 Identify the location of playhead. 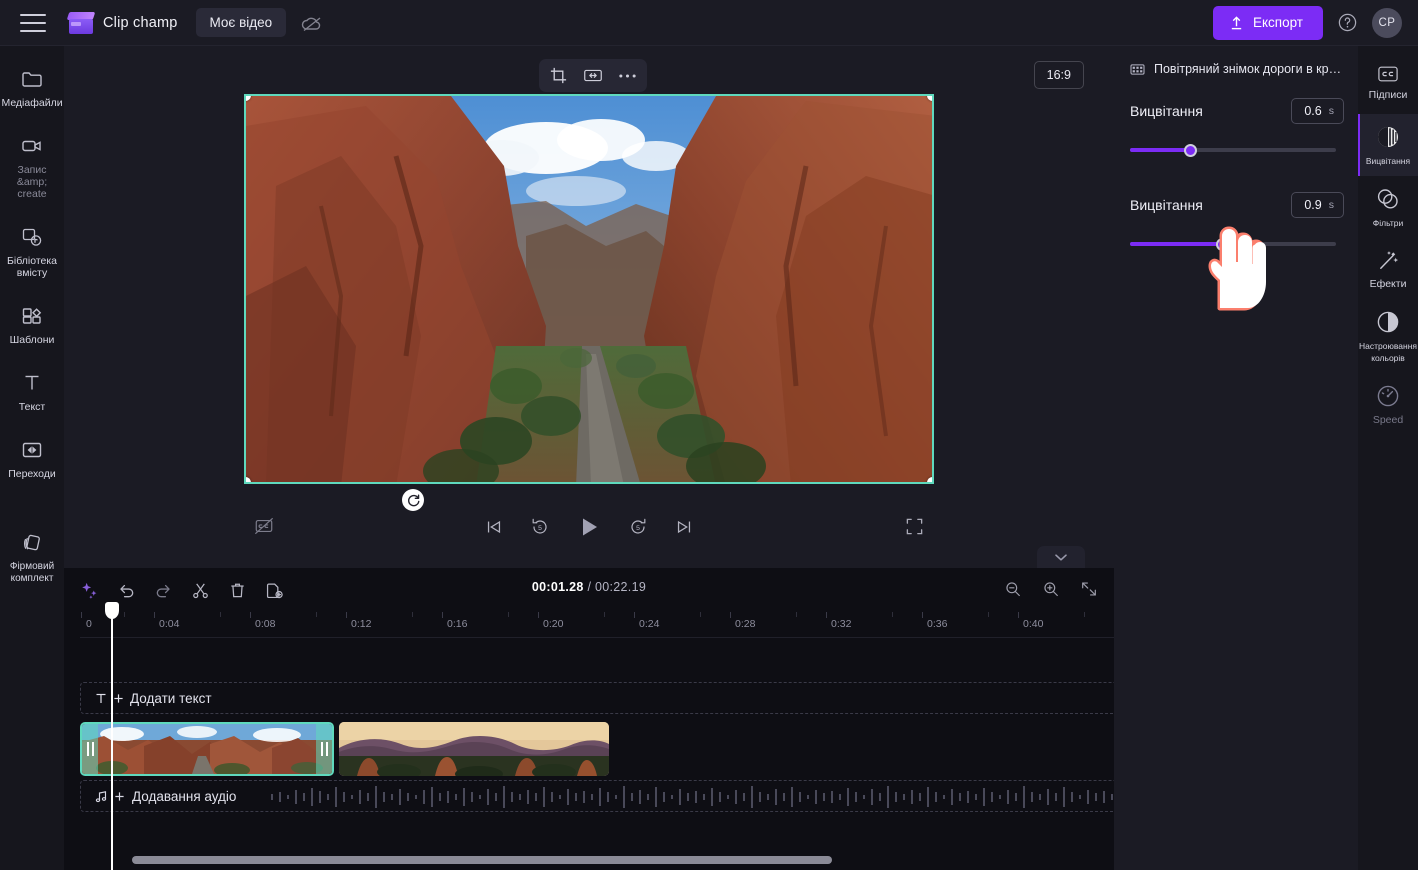
(112, 736).